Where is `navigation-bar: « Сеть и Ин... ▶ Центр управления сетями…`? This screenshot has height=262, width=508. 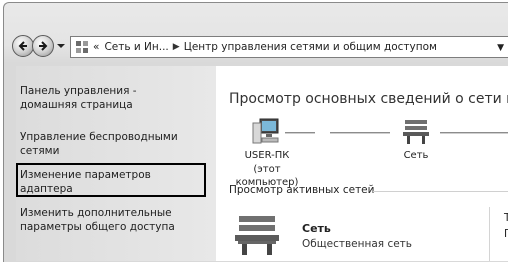
navigation-bar: « Сеть и Ин... ▶ Центр управления сетями… is located at coordinates (260, 48).